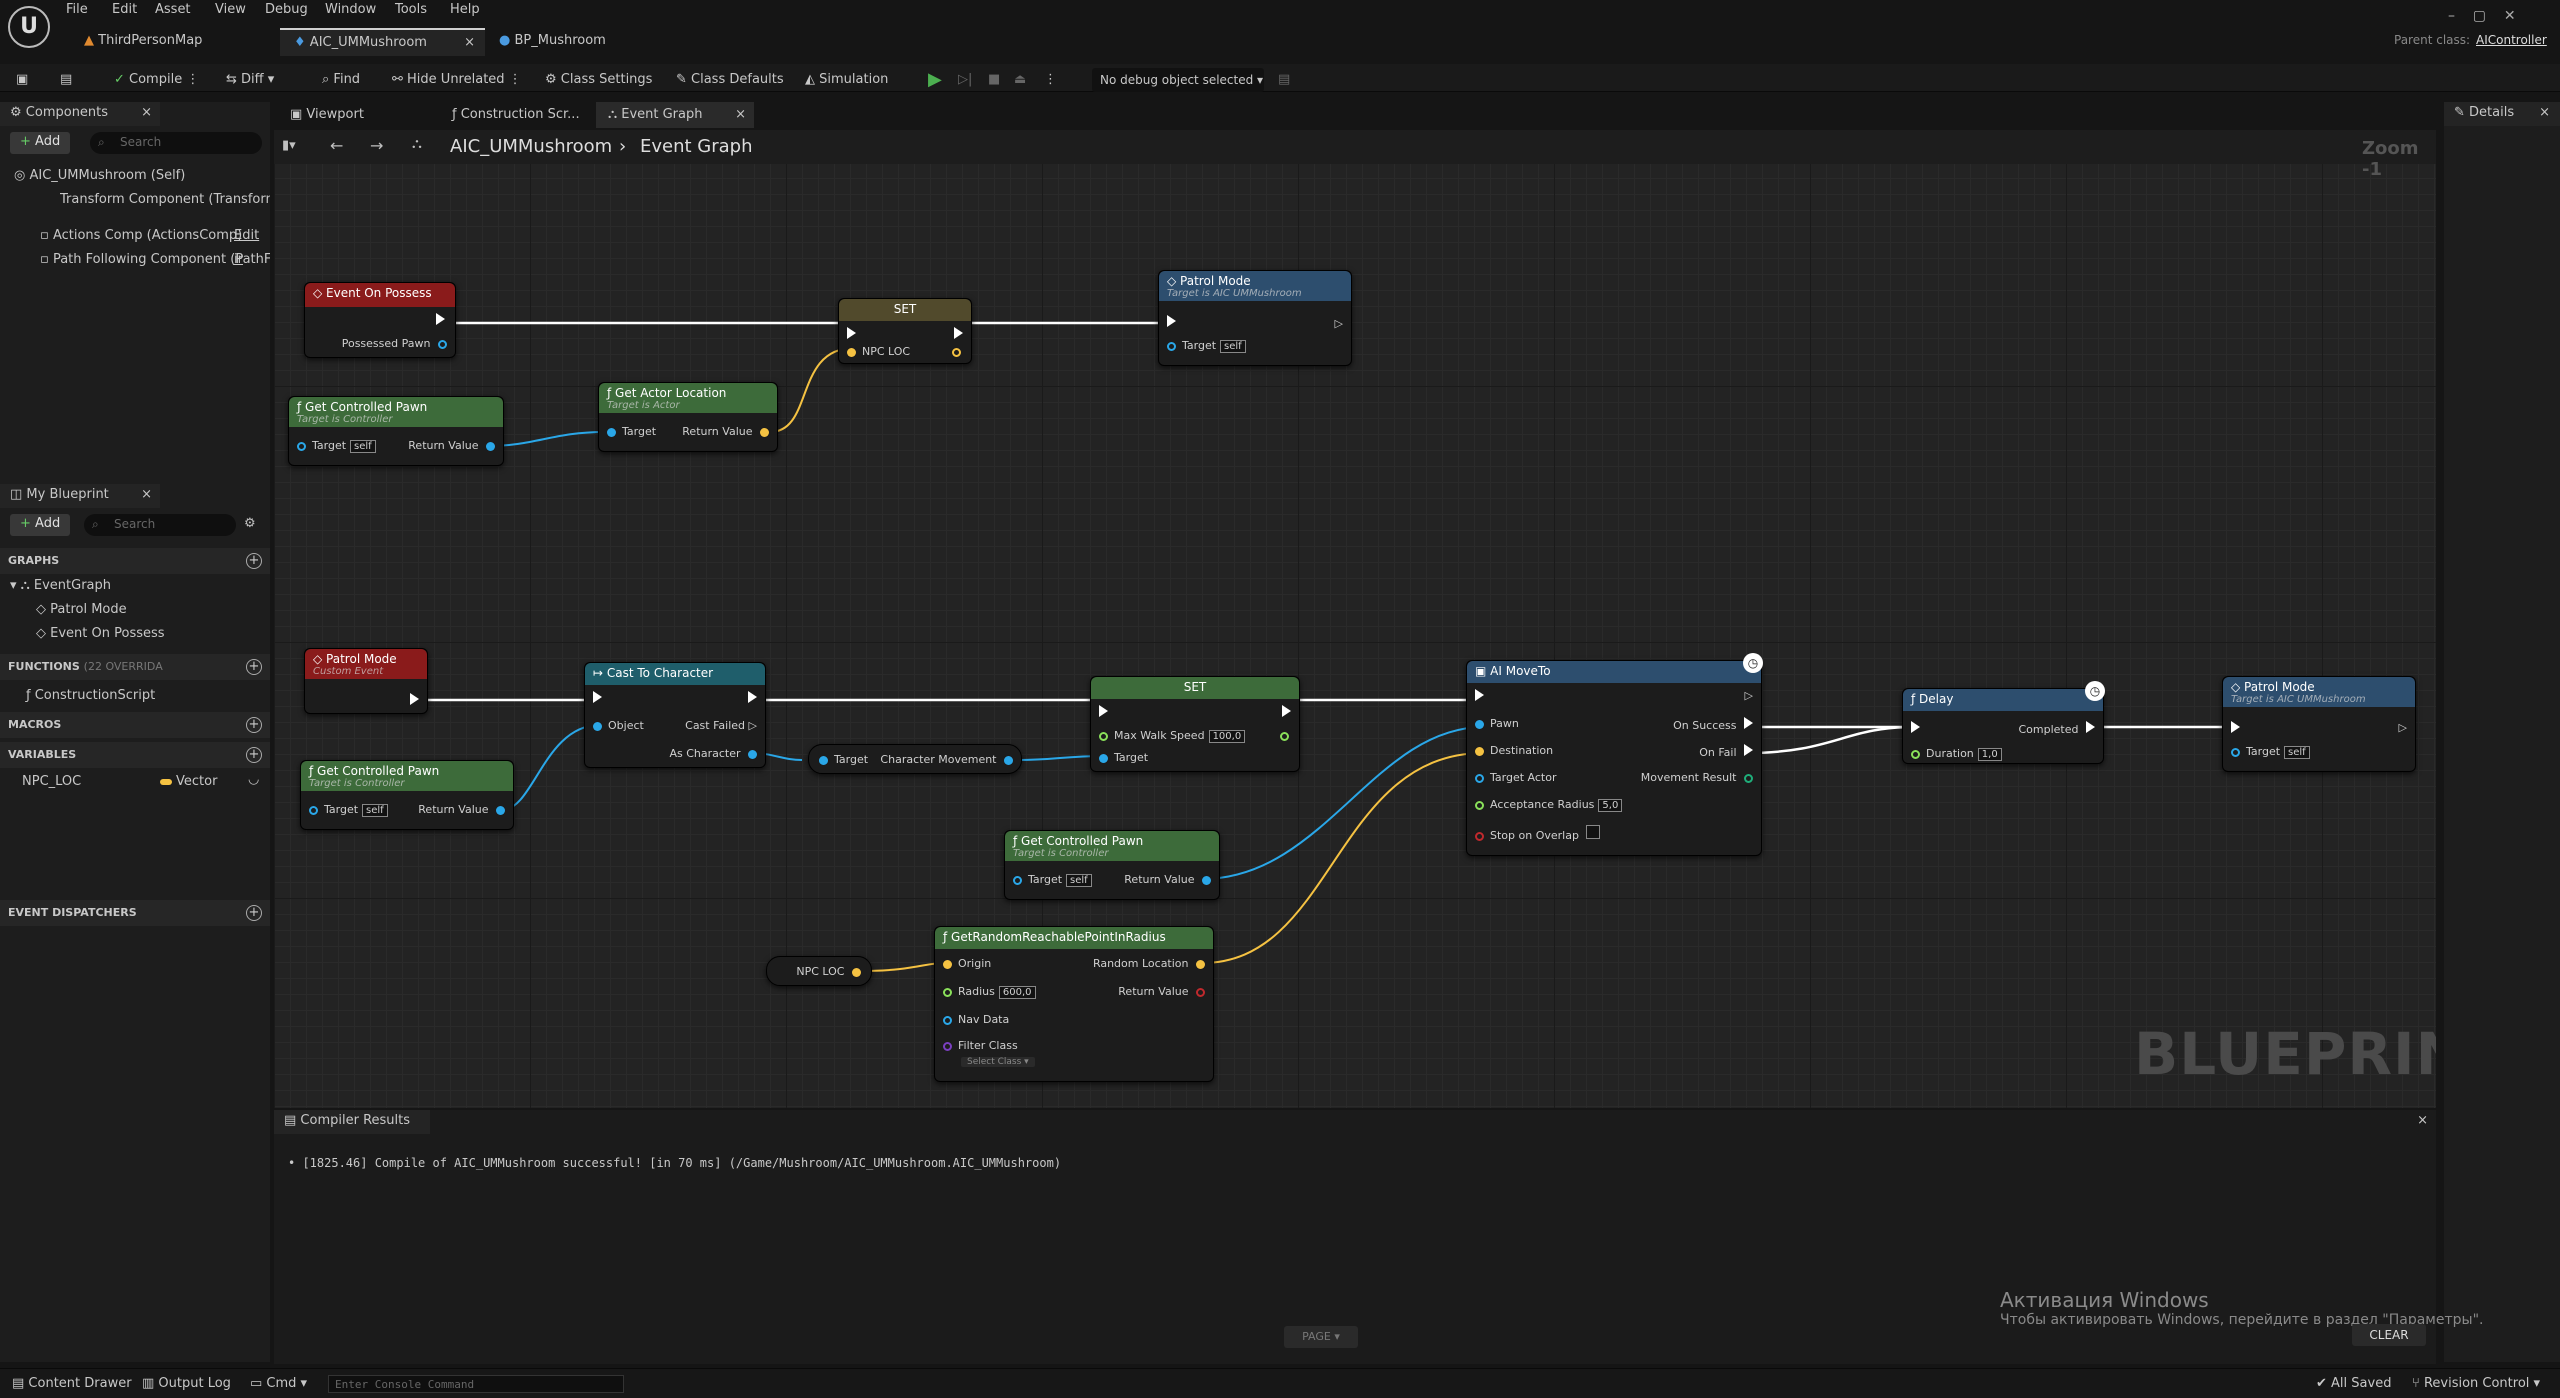 The width and height of the screenshot is (2560, 1398). I want to click on pin-movement-result: Movement Result, so click(1697, 777).